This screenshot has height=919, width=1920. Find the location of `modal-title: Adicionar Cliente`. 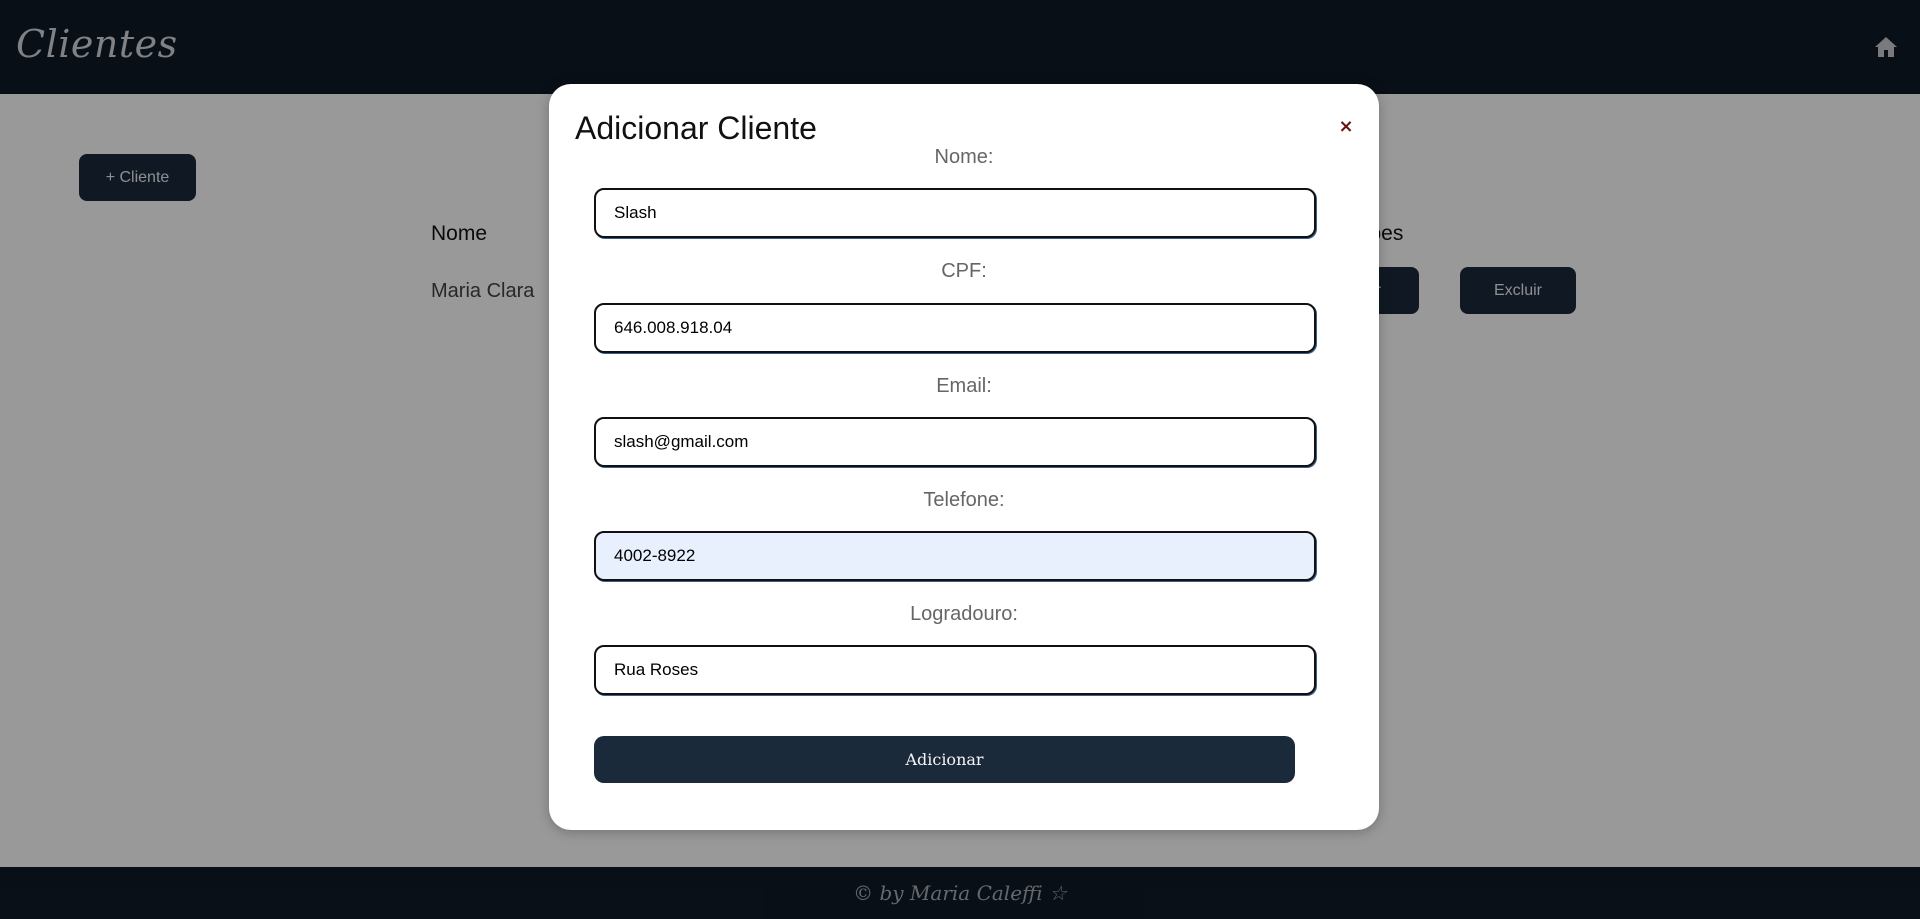

modal-title: Adicionar Cliente is located at coordinates (696, 128).